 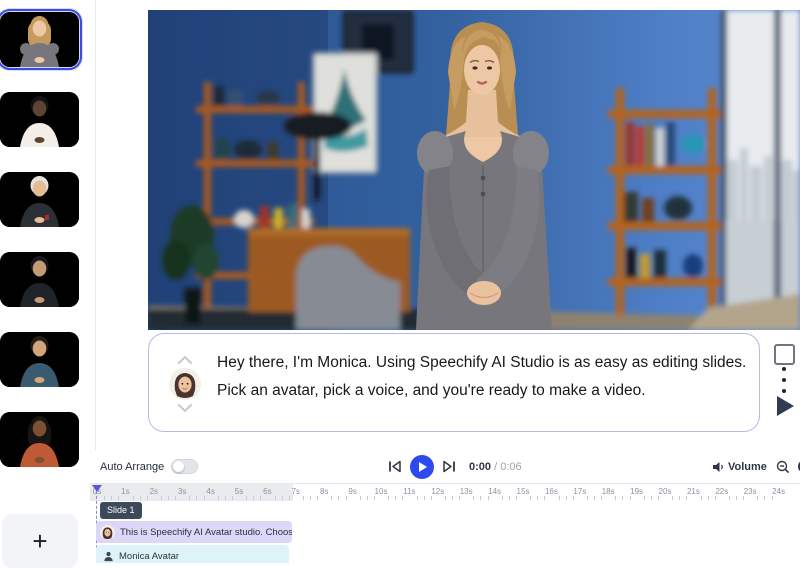 What do you see at coordinates (39, 119) in the screenshot?
I see `avatar-thumbnail-man-white-shirt` at bounding box center [39, 119].